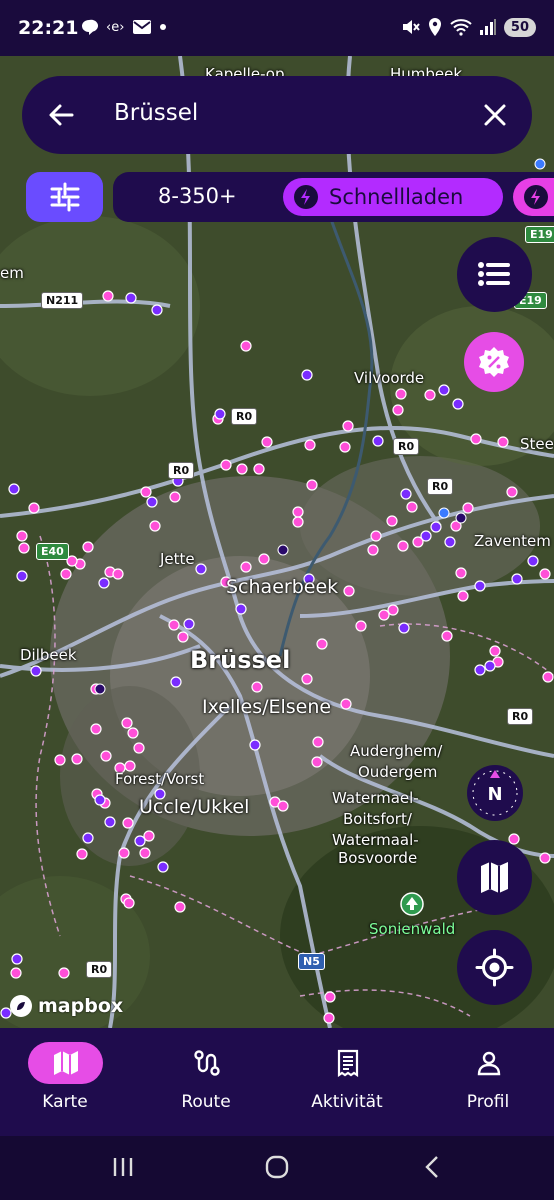 The image size is (554, 1200). I want to click on place-label-auderghem-1: Auderghem/, so click(396, 751).